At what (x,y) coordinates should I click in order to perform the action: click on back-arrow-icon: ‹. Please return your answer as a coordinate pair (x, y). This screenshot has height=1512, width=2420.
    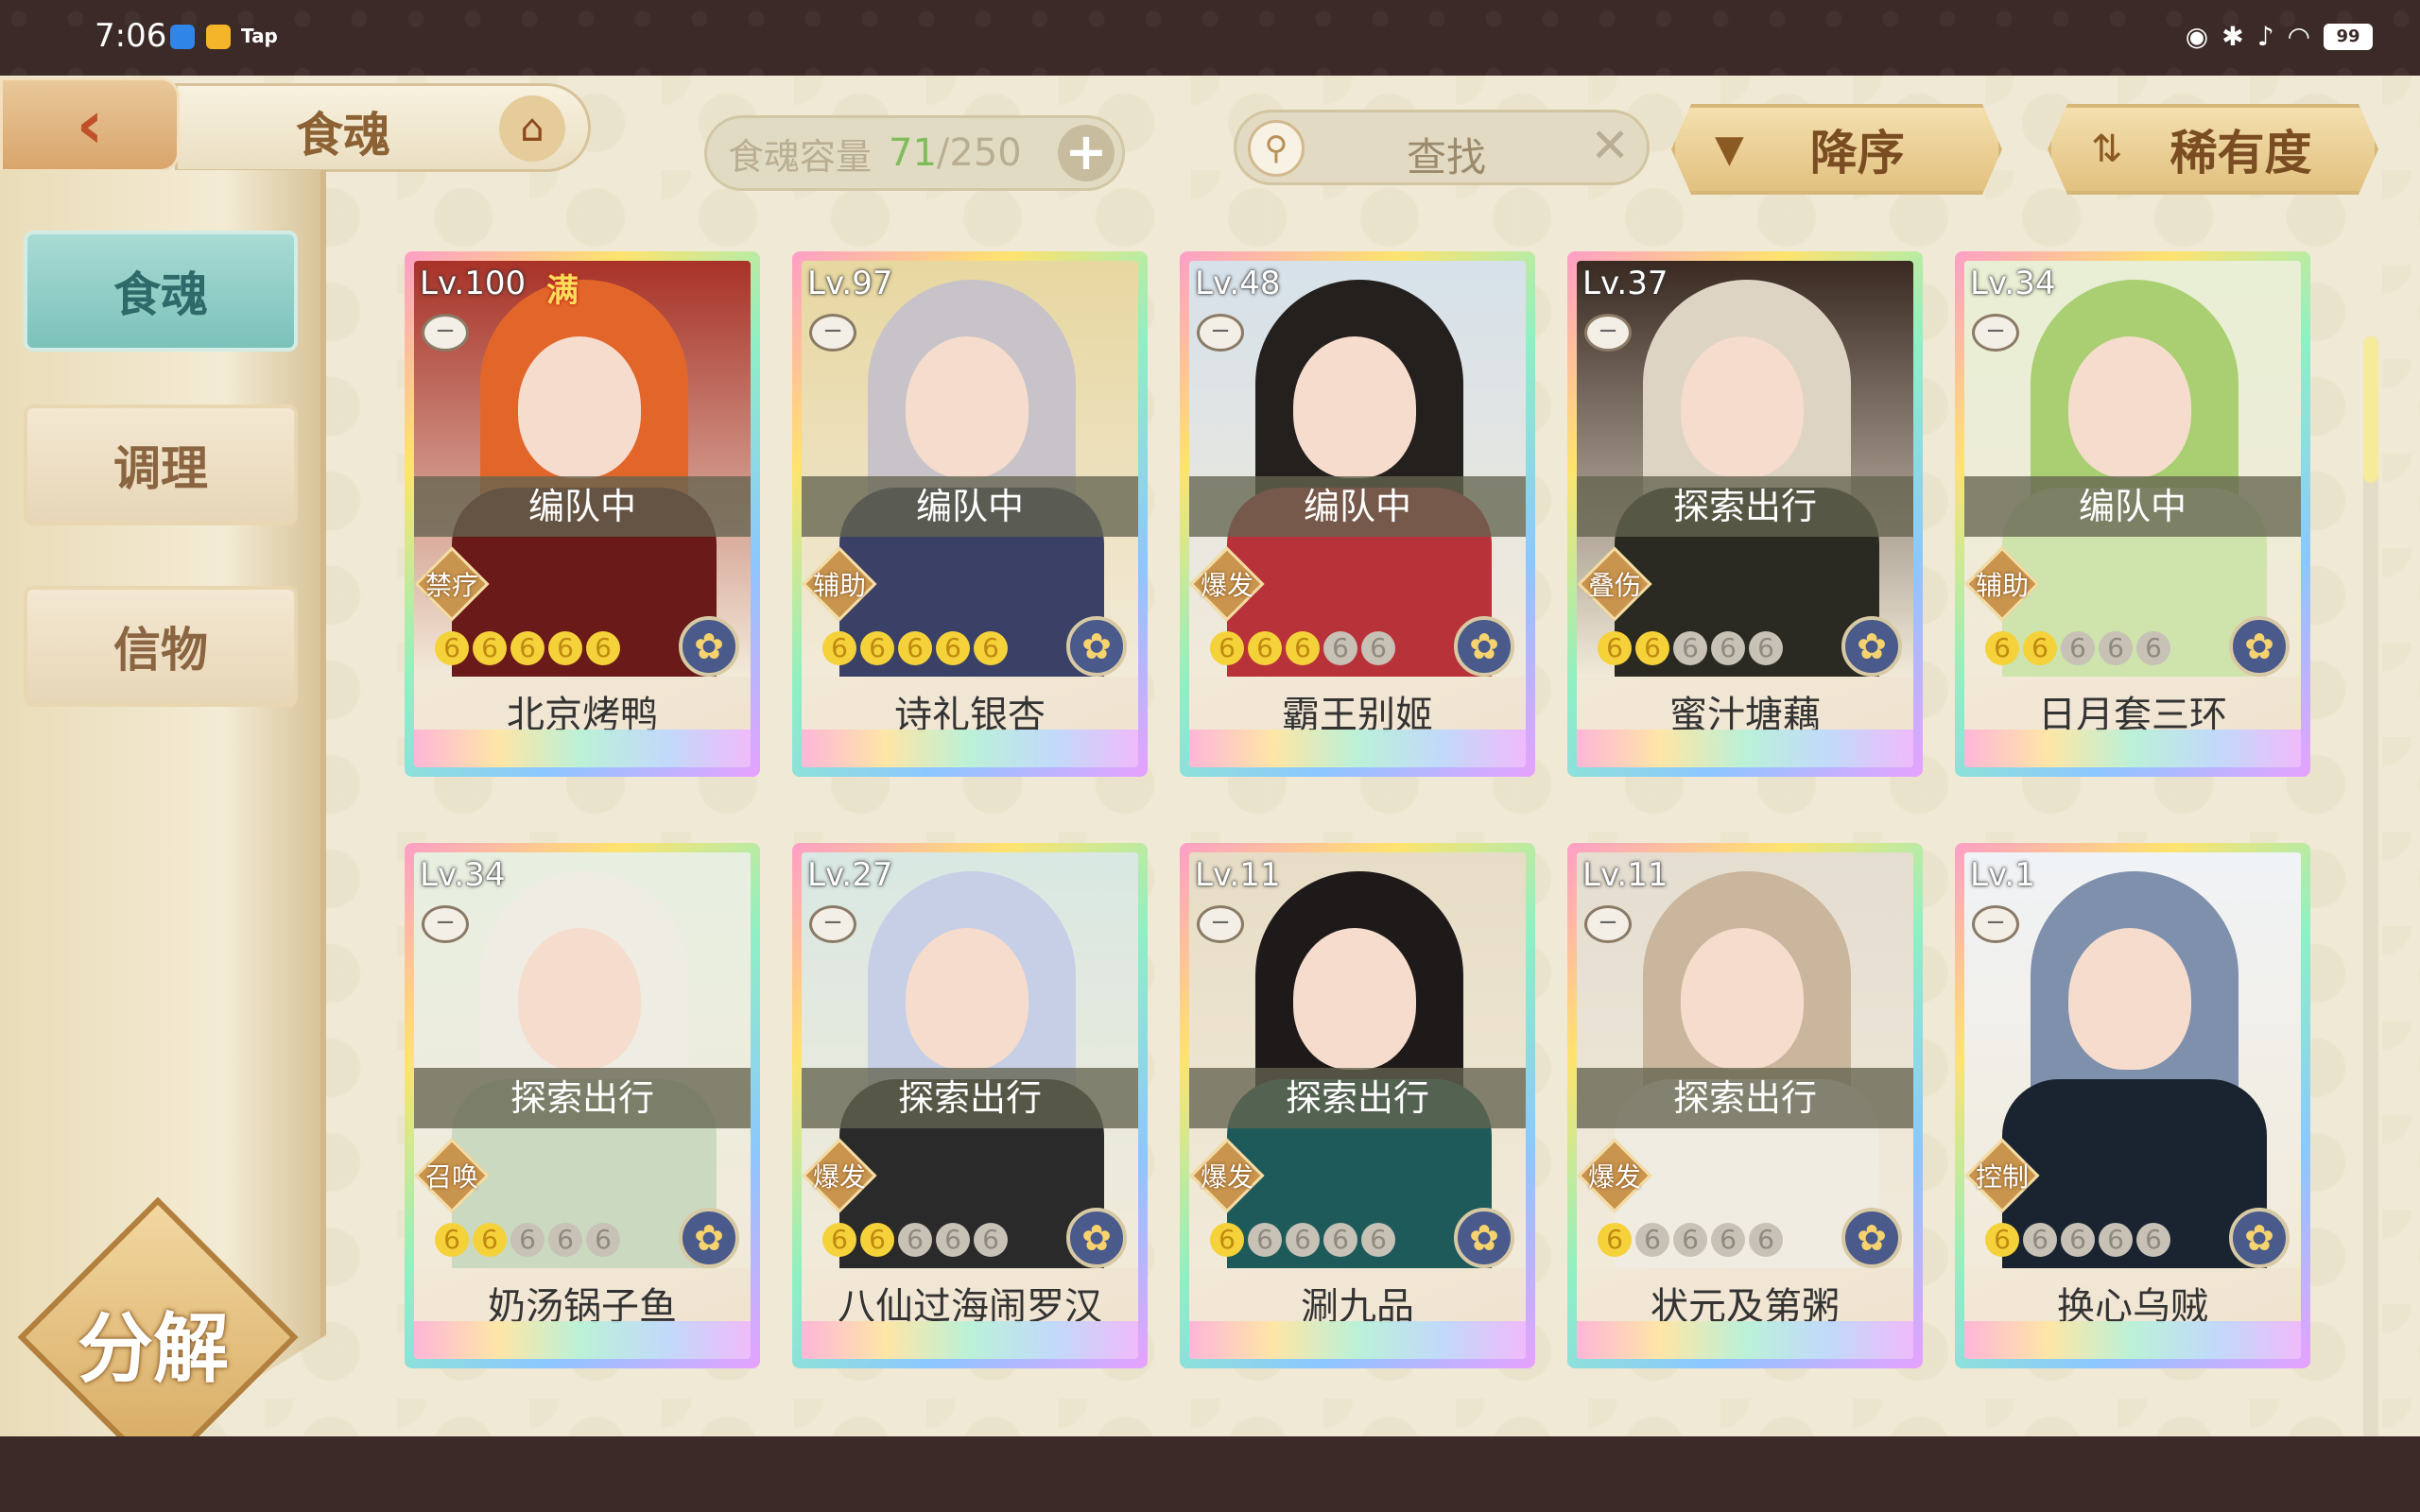
    Looking at the image, I should click on (90, 124).